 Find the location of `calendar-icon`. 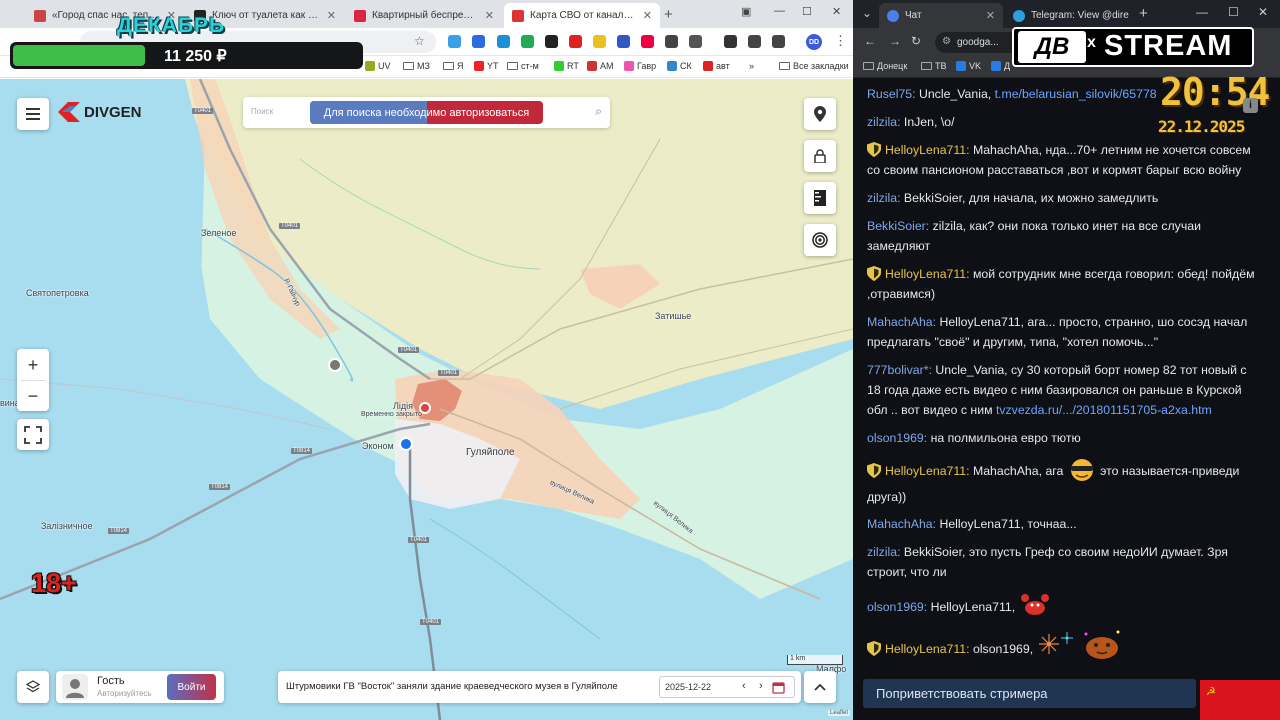

calendar-icon is located at coordinates (778, 687).